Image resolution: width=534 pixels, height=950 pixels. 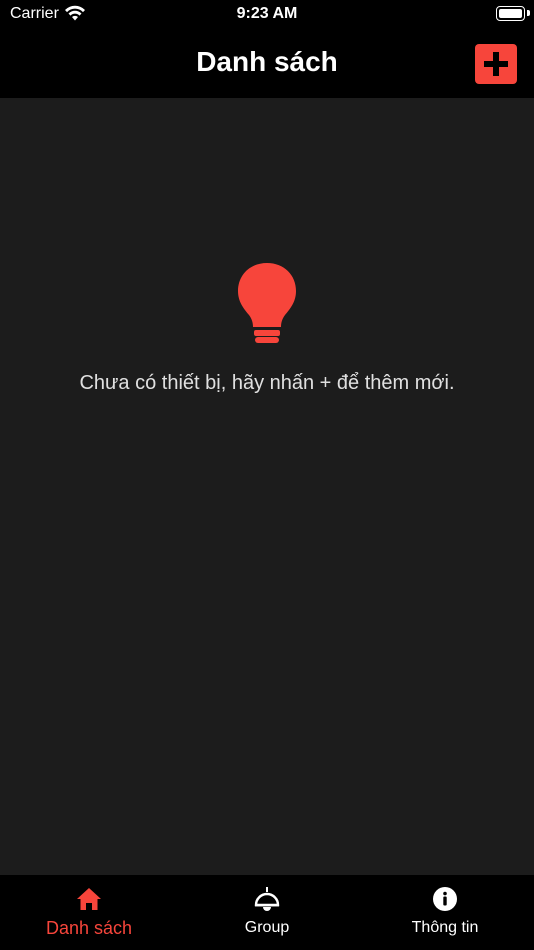 What do you see at coordinates (89, 928) in the screenshot?
I see `tab-label: Danh sách` at bounding box center [89, 928].